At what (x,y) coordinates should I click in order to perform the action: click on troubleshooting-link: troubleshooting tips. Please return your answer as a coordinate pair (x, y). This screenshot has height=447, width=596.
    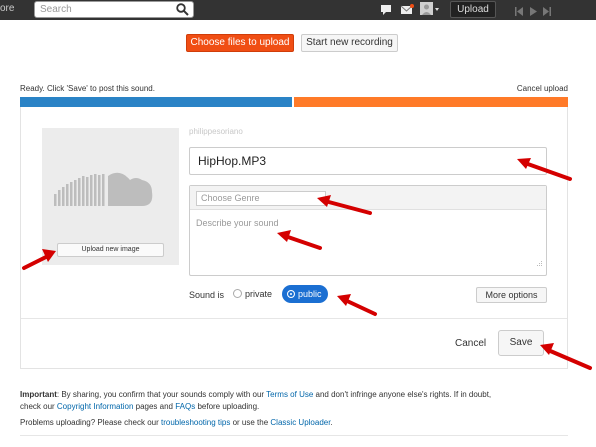
    Looking at the image, I should click on (195, 422).